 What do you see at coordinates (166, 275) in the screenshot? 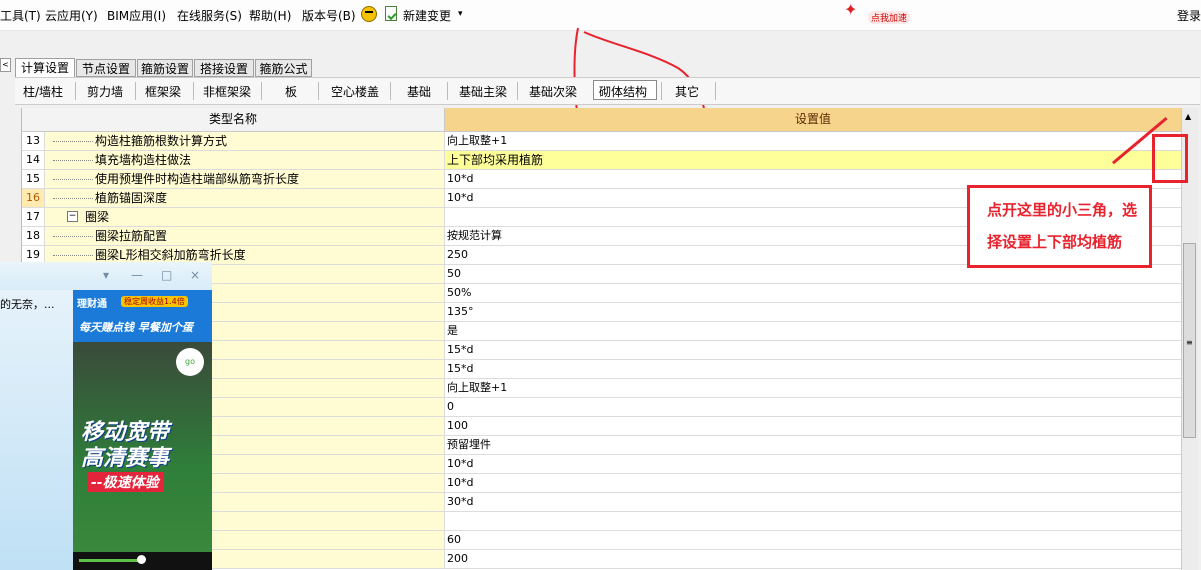
I see `maximize-icon: □` at bounding box center [166, 275].